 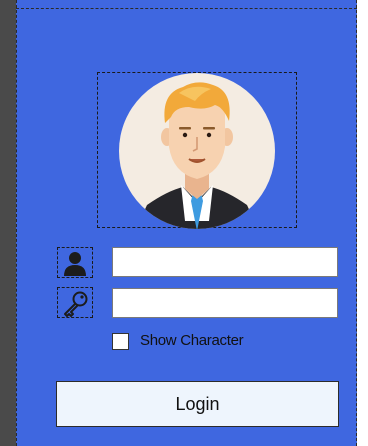 I want to click on login-button: Login, so click(x=197, y=404).